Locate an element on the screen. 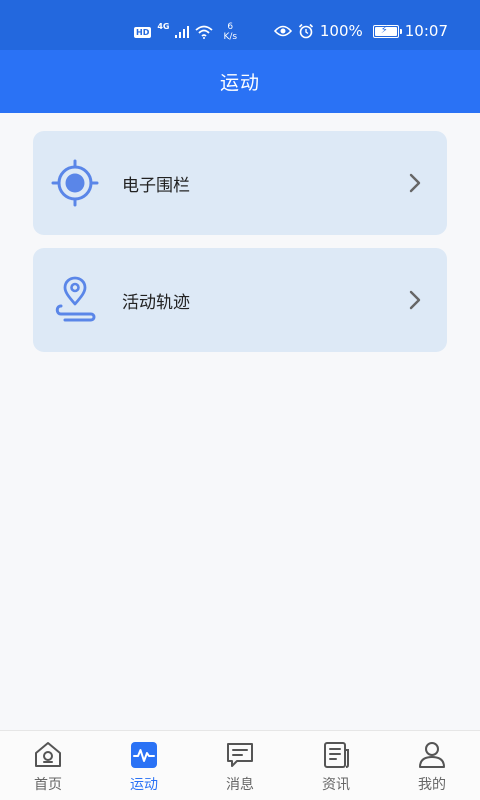 The image size is (480, 800). battery-icon: ⚡ is located at coordinates (387, 31).